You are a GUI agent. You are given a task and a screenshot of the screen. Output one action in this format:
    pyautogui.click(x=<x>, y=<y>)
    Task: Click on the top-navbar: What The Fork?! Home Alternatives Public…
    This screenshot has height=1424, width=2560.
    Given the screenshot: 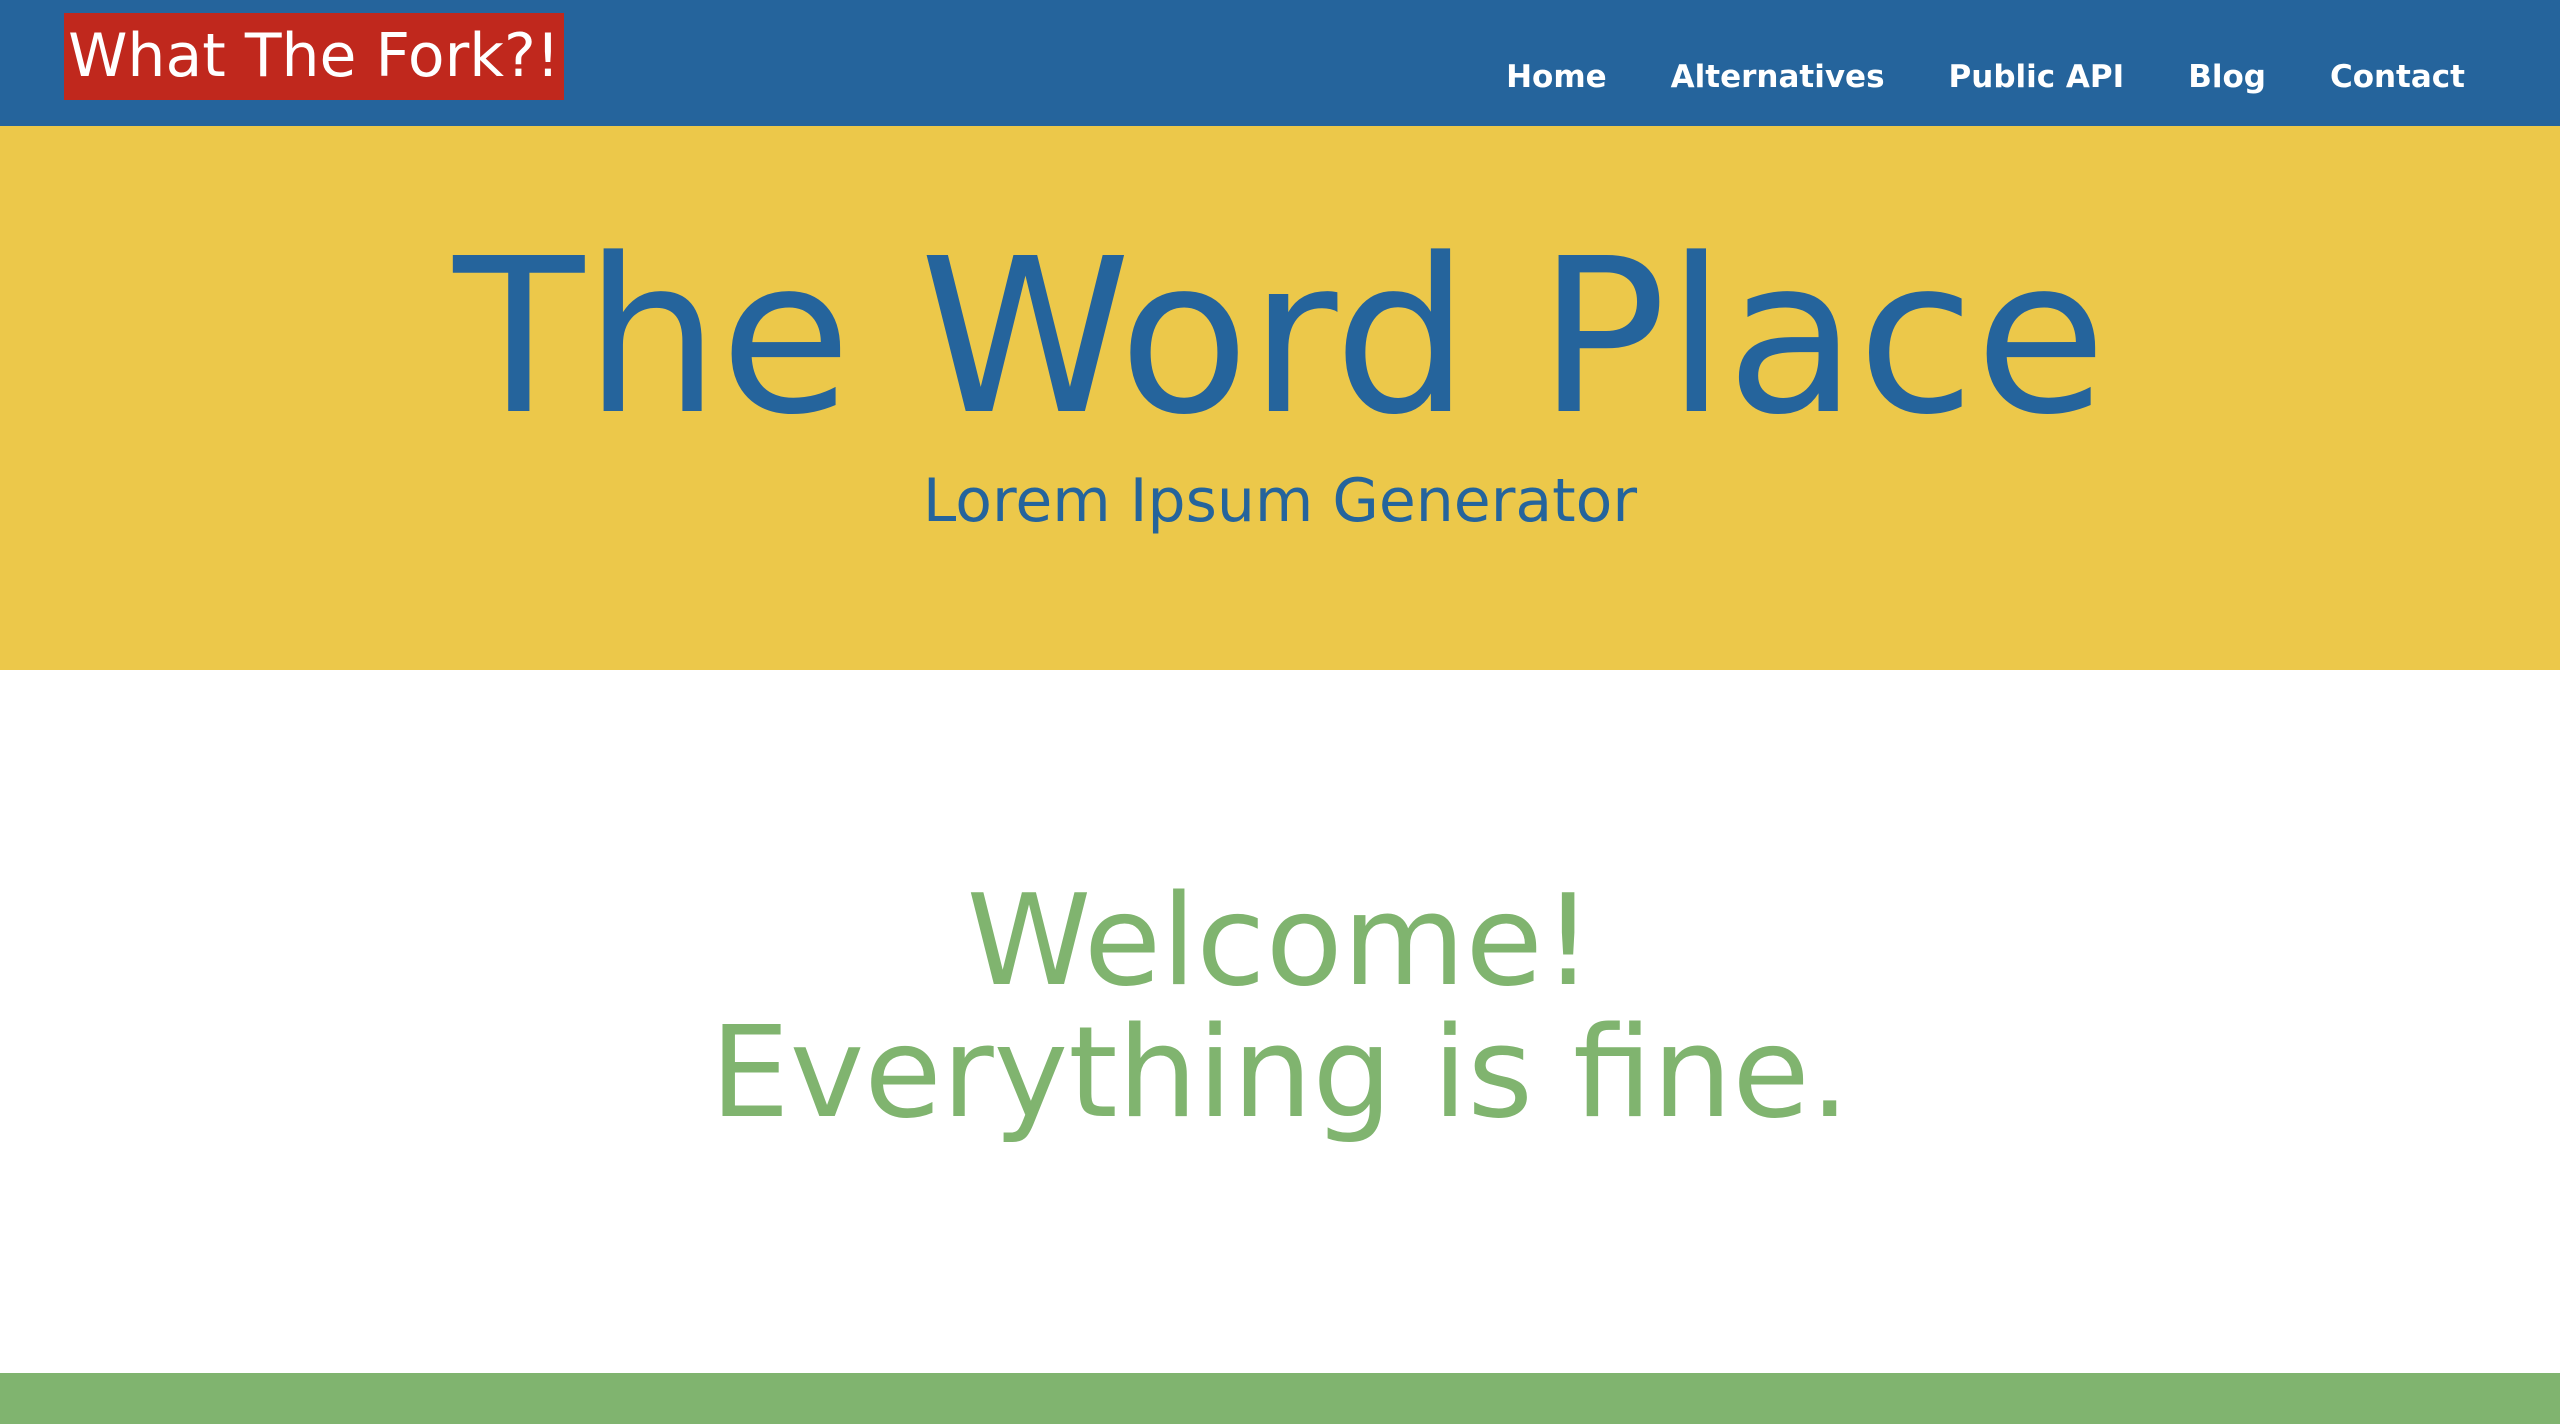 What is the action you would take?
    pyautogui.click(x=1280, y=63)
    